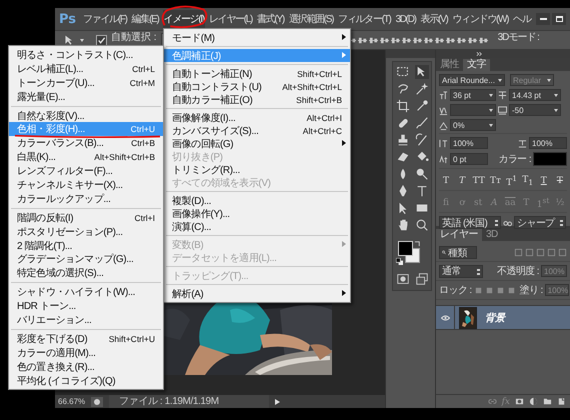 This screenshot has width=570, height=420. What do you see at coordinates (458, 252) in the screenshot?
I see `filter-kind-select: 種類` at bounding box center [458, 252].